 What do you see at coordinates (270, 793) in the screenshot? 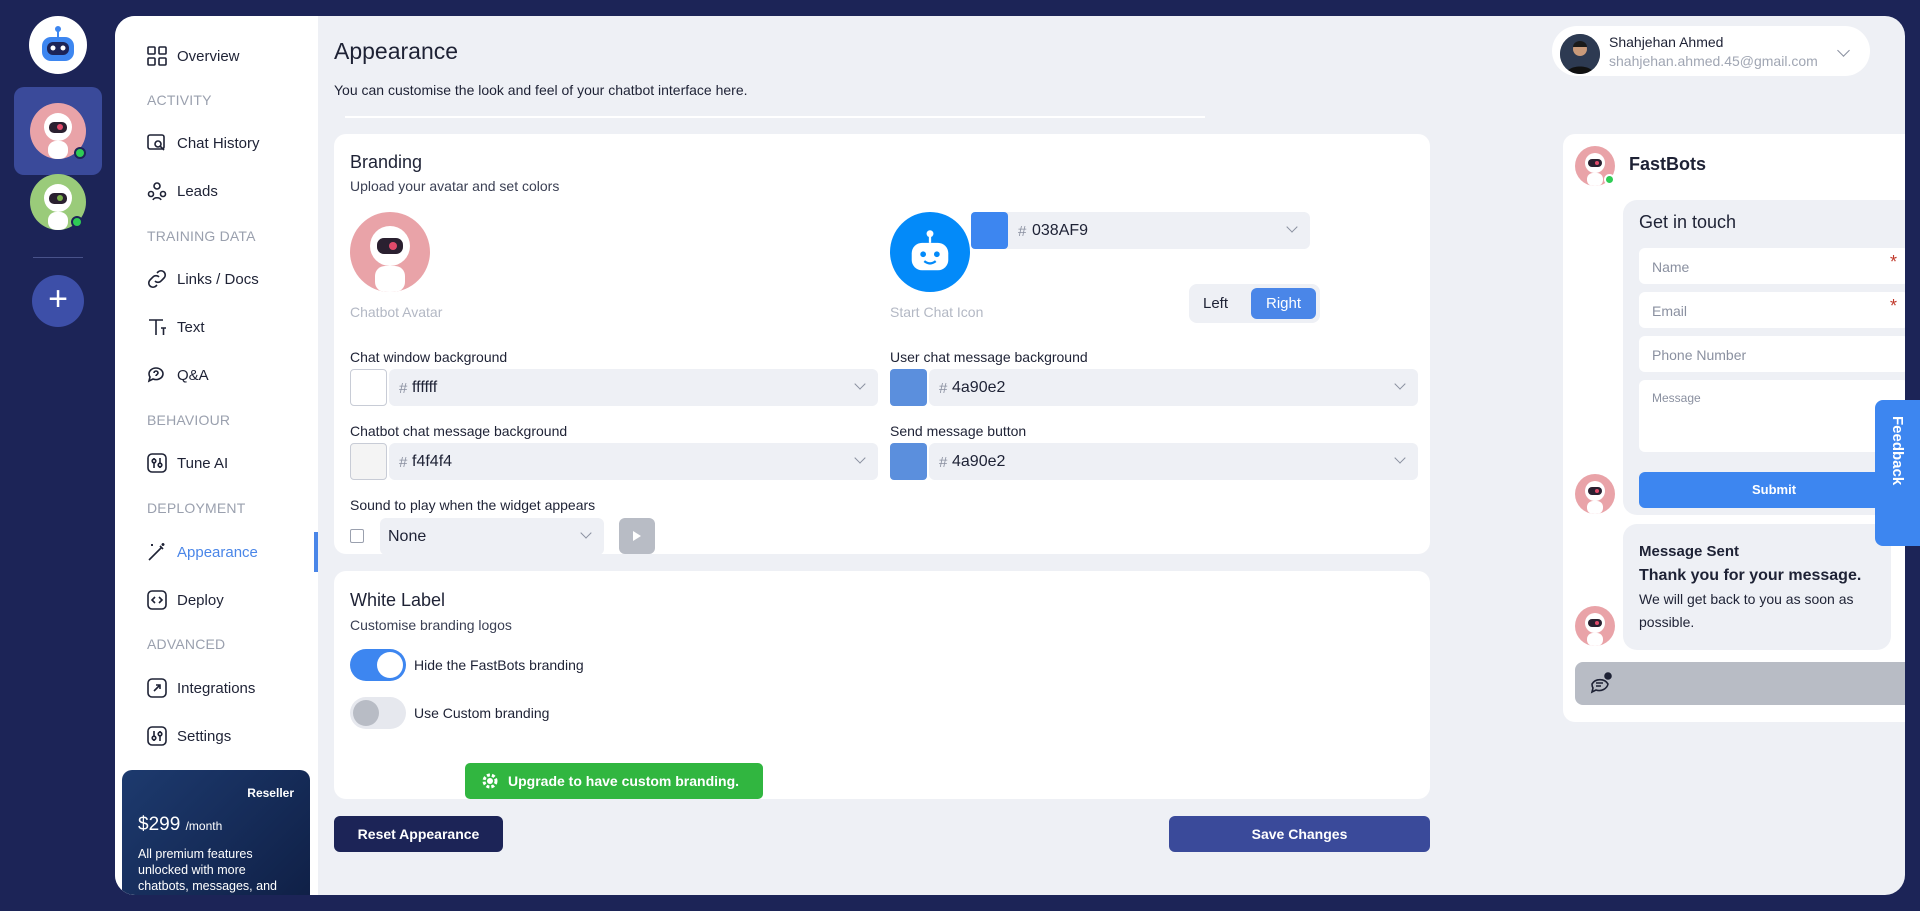
I see `promo-tag: Reseller` at bounding box center [270, 793].